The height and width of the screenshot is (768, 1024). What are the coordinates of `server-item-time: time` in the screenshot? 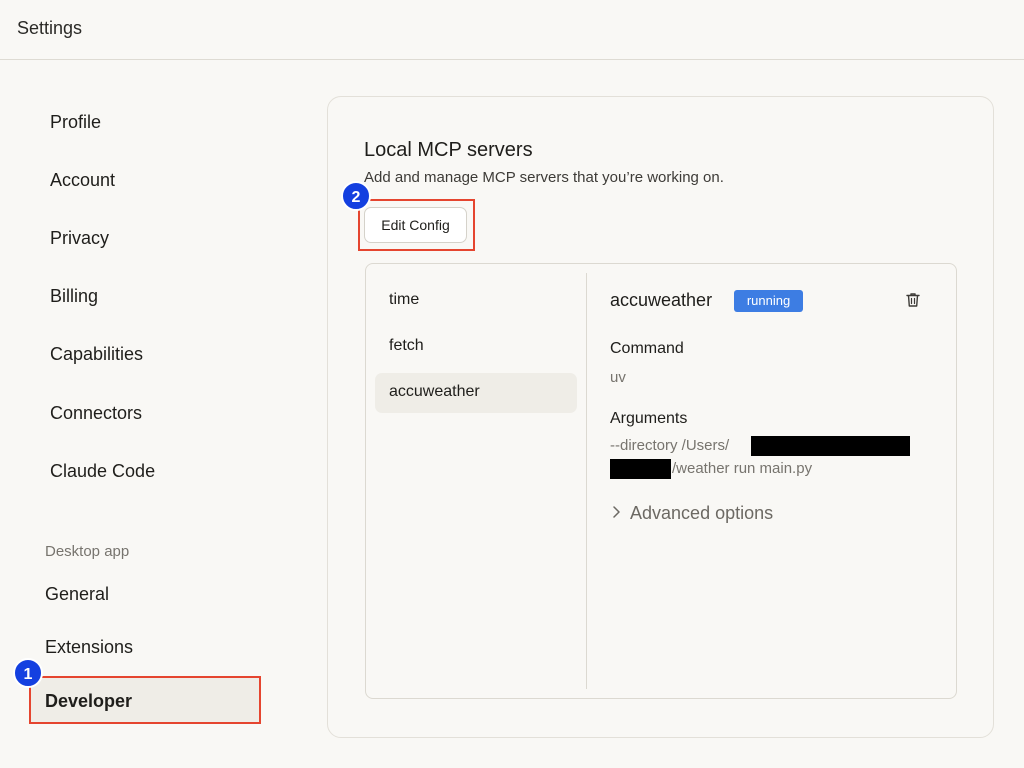 It's located at (404, 300).